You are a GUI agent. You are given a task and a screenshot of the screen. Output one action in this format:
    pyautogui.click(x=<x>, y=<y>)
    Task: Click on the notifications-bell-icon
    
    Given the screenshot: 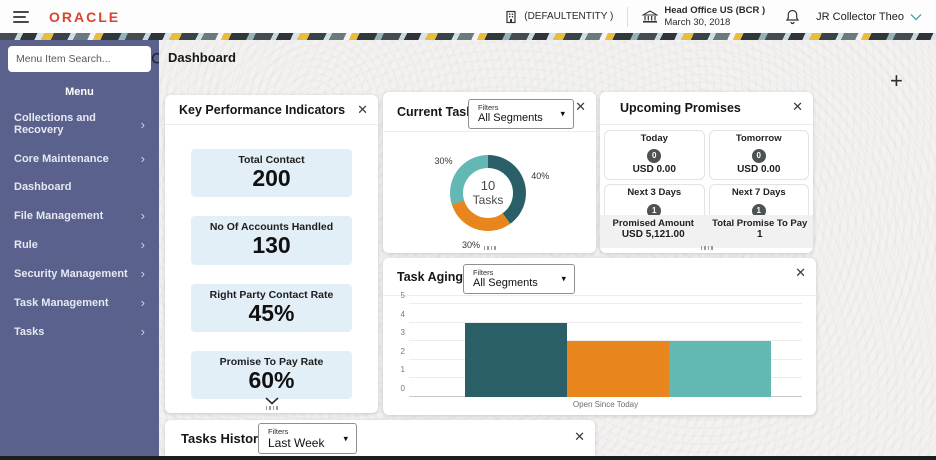 What is the action you would take?
    pyautogui.click(x=792, y=17)
    